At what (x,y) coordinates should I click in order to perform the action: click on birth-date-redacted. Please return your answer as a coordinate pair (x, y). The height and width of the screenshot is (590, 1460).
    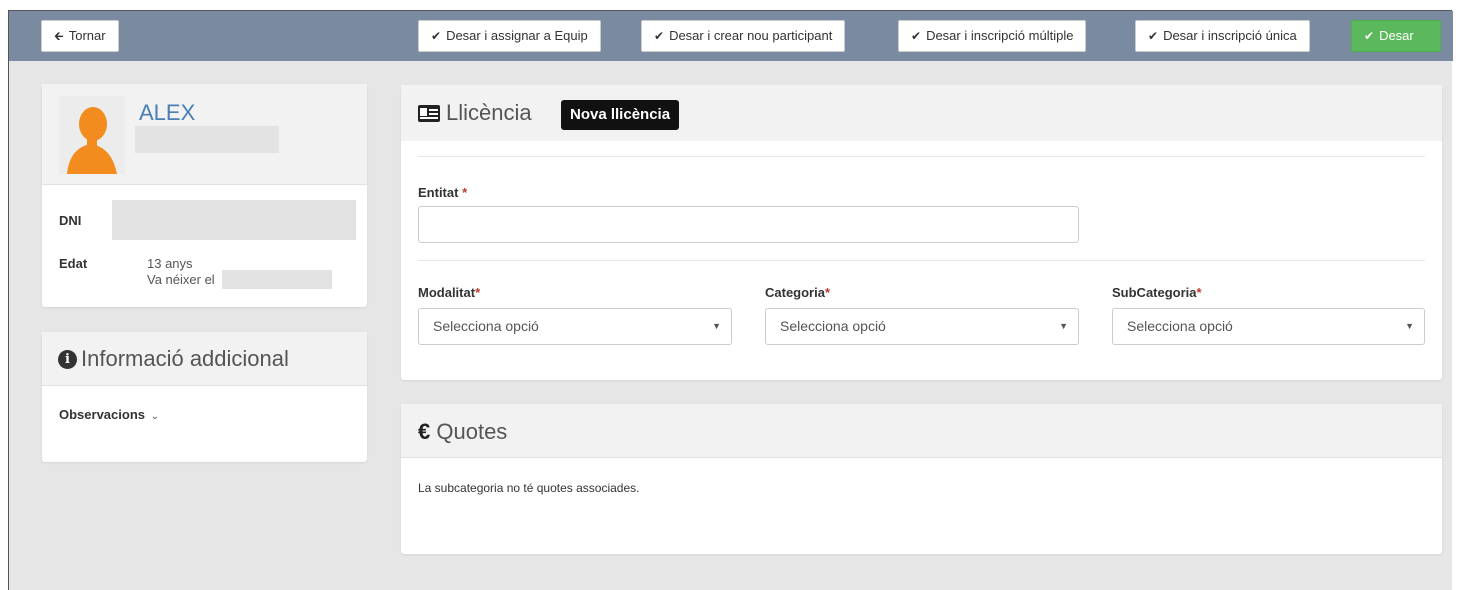
    Looking at the image, I should click on (277, 279).